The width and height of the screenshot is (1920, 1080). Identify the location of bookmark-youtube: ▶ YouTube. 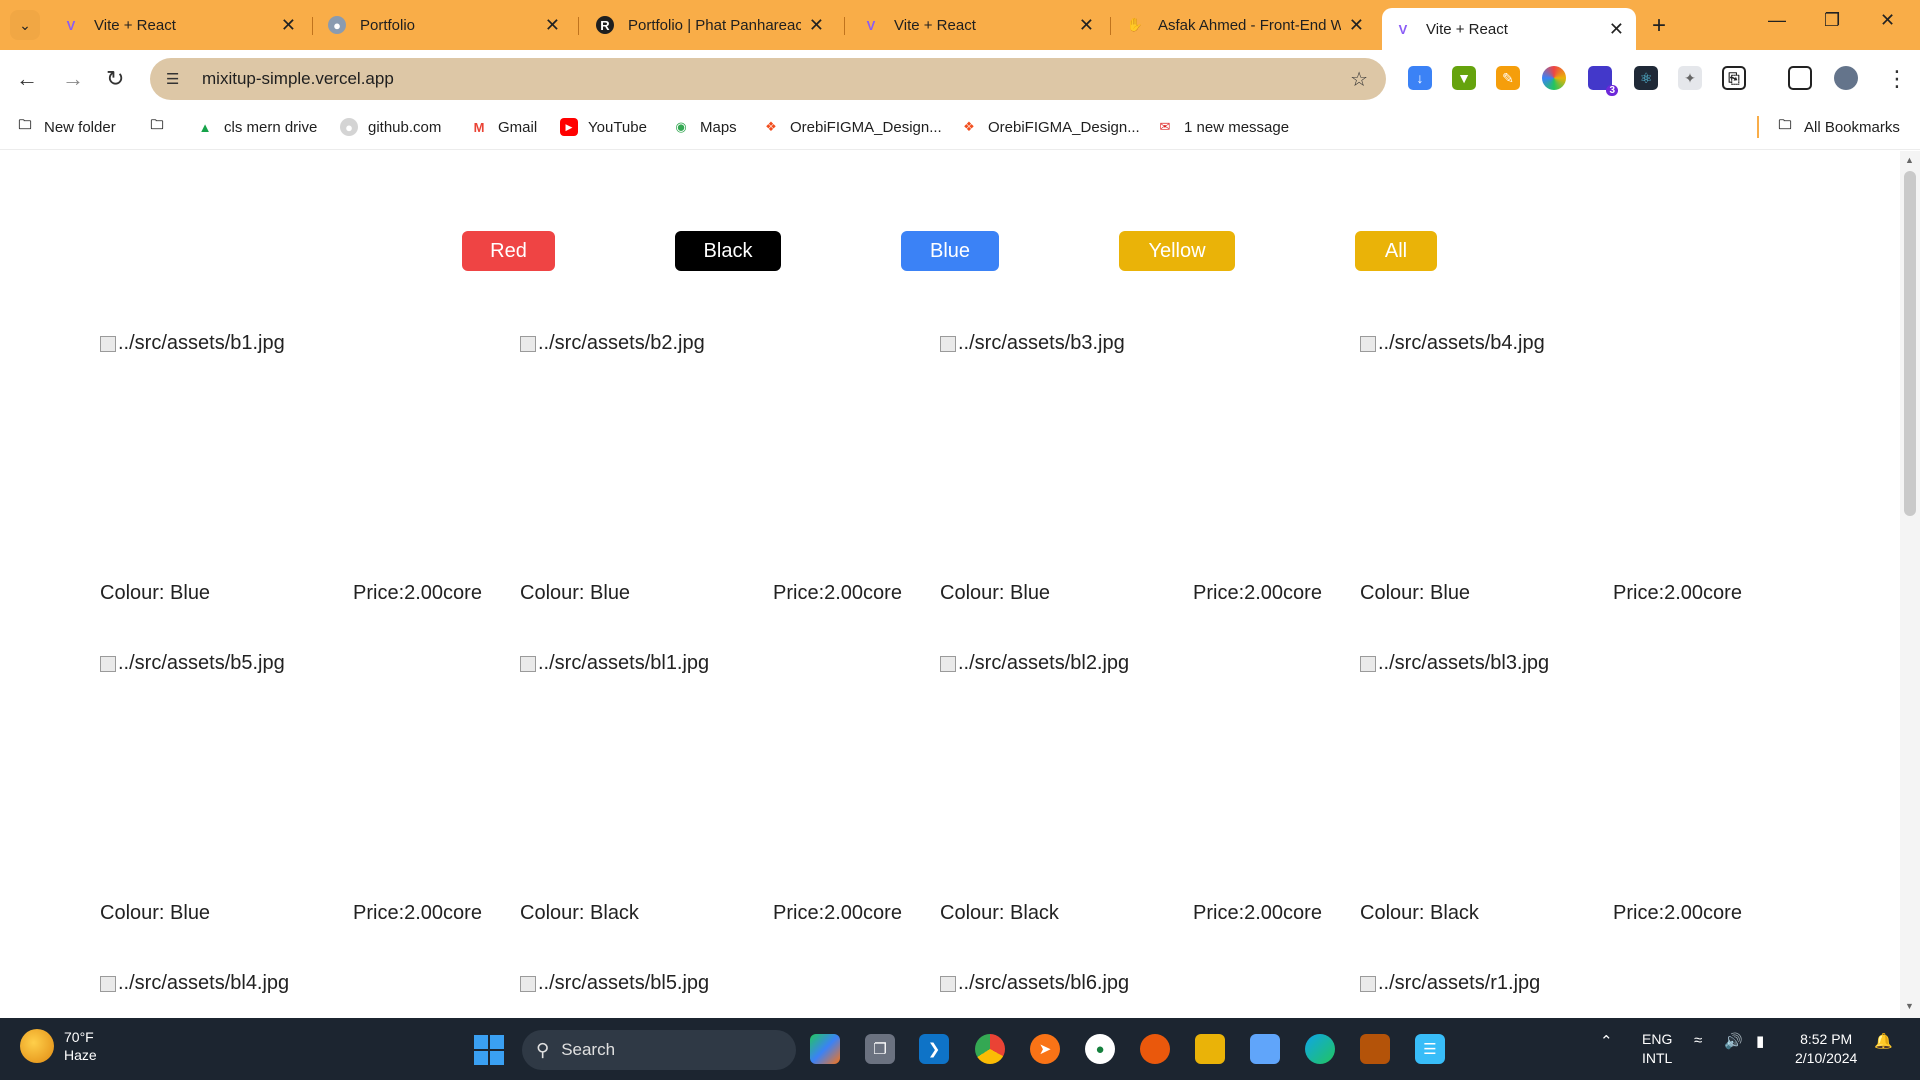
(603, 127).